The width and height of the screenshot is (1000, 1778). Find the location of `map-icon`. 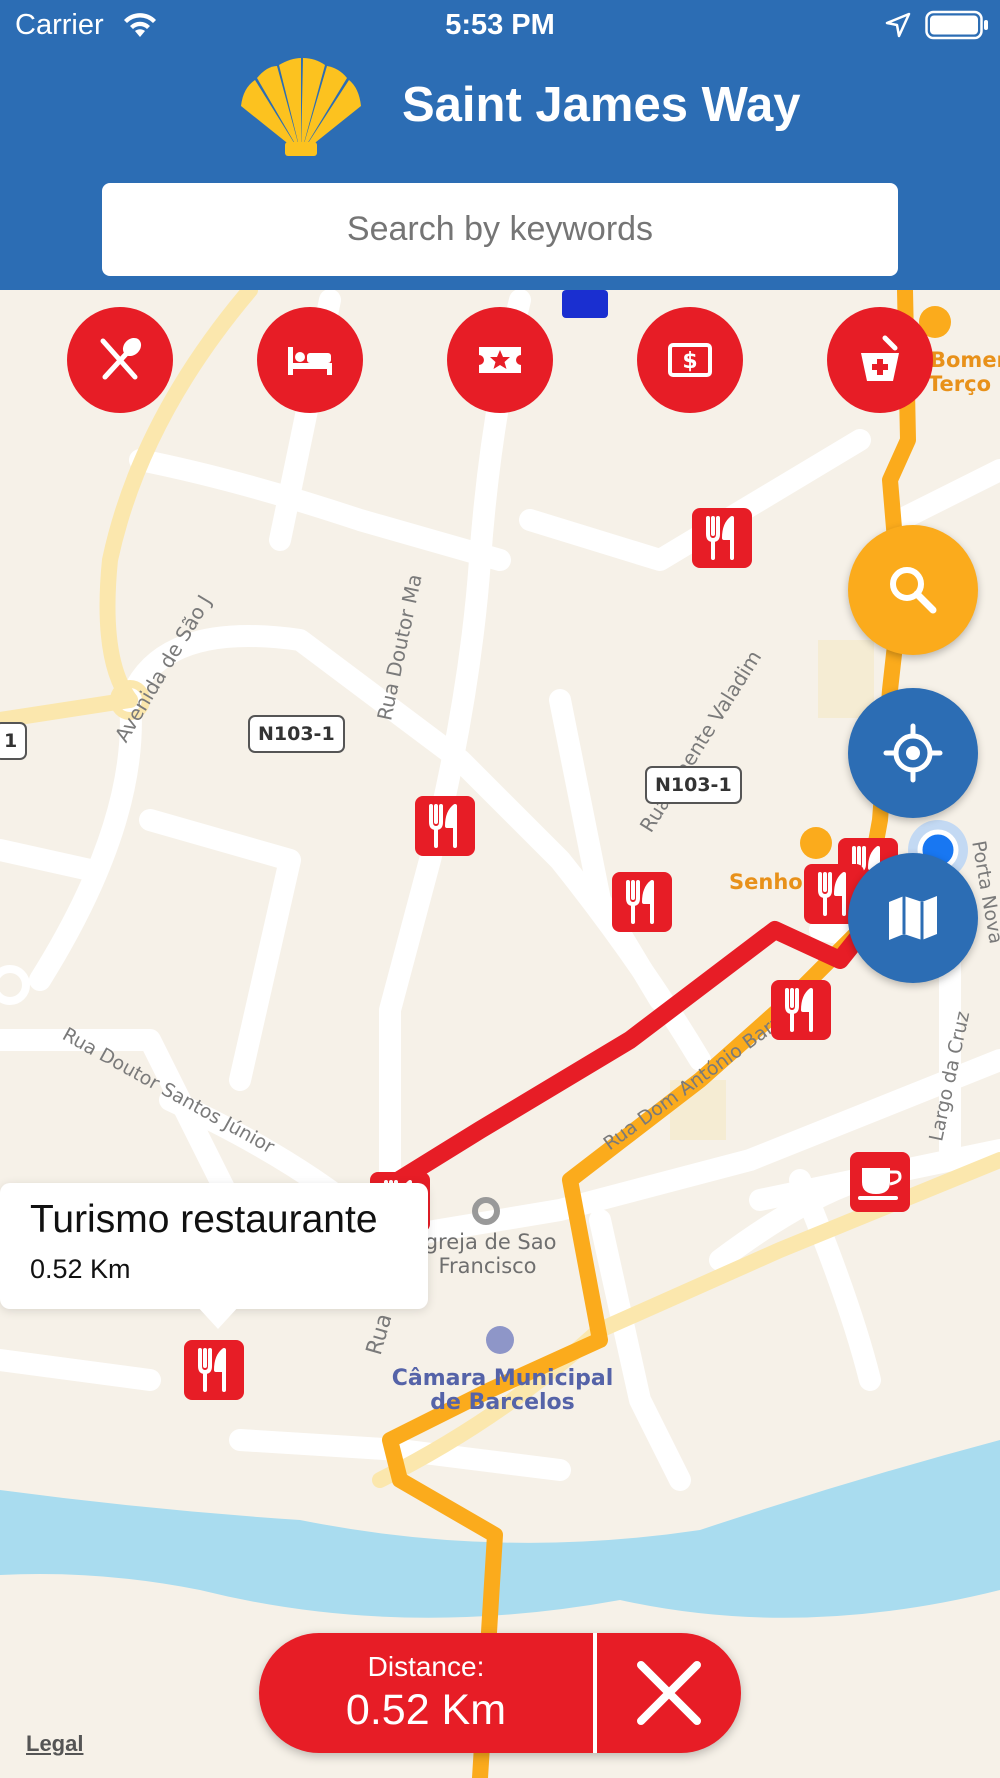

map-icon is located at coordinates (913, 918).